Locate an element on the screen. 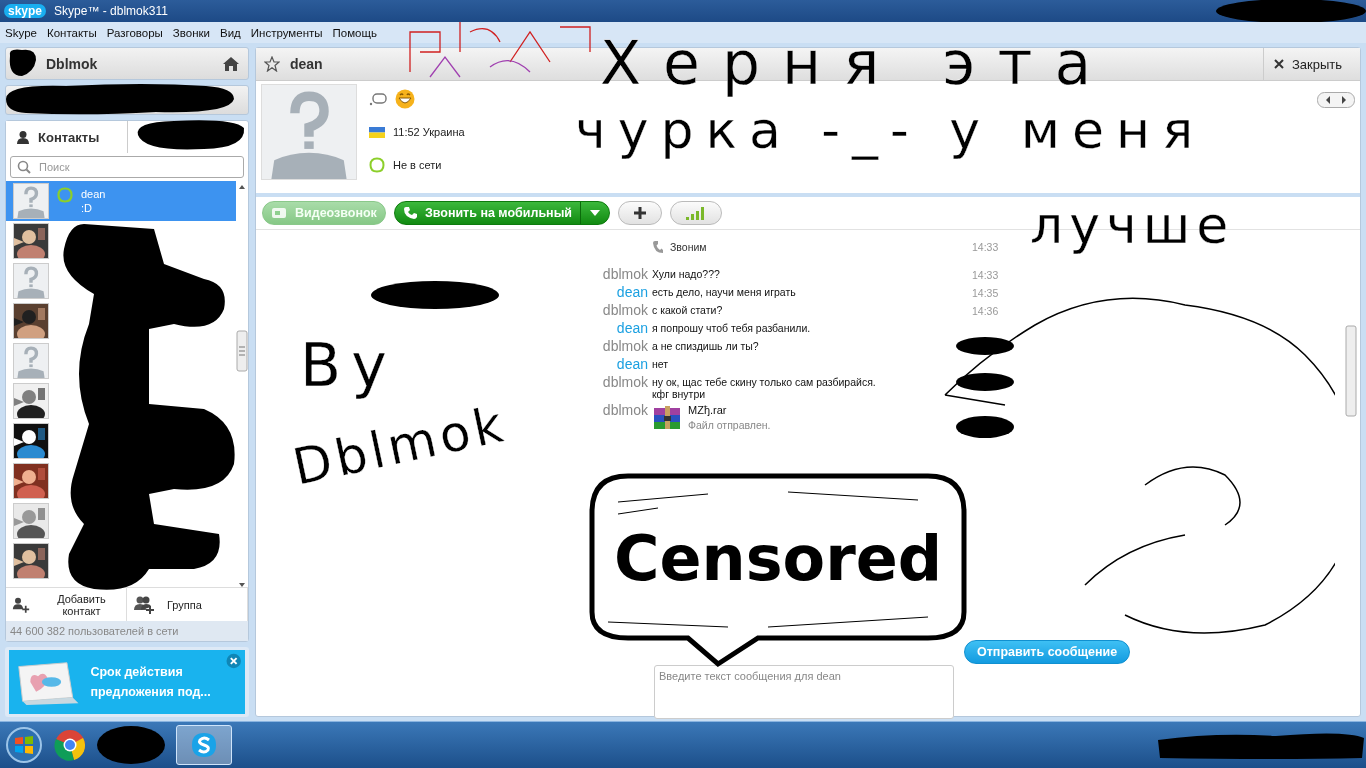 The width and height of the screenshot is (1366, 768). message-text: с какой стати? is located at coordinates (688, 309).